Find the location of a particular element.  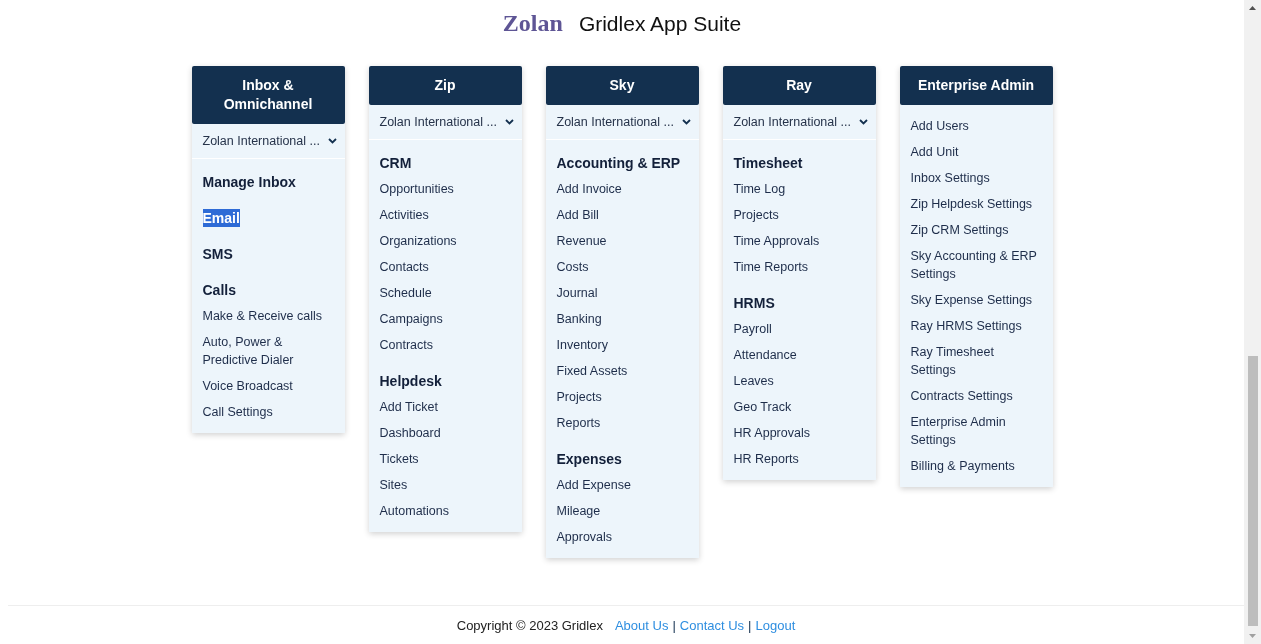

scroll-up-icon is located at coordinates (1252, 8).